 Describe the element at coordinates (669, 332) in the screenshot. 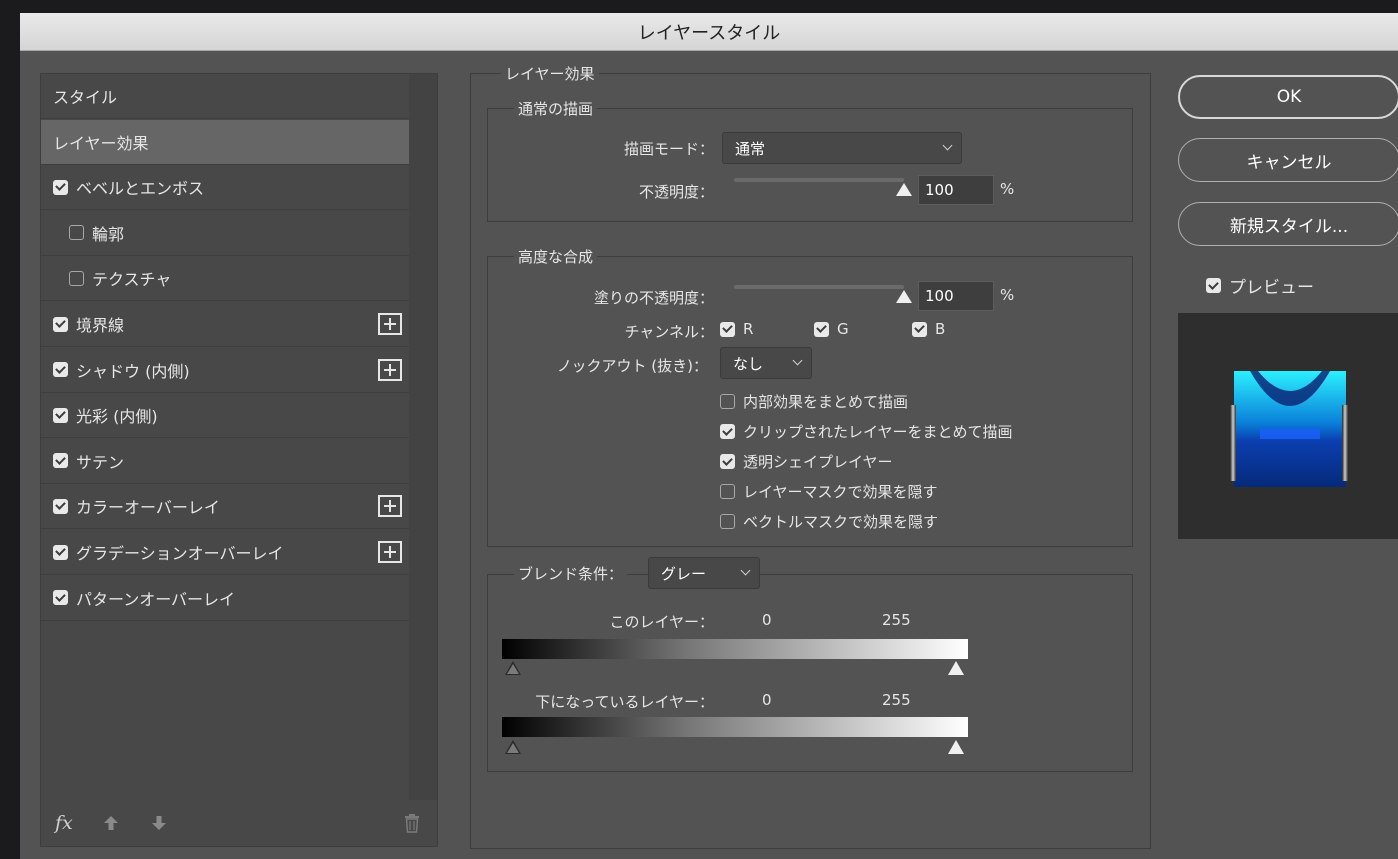

I see `channels-label: チャンネル：` at that location.